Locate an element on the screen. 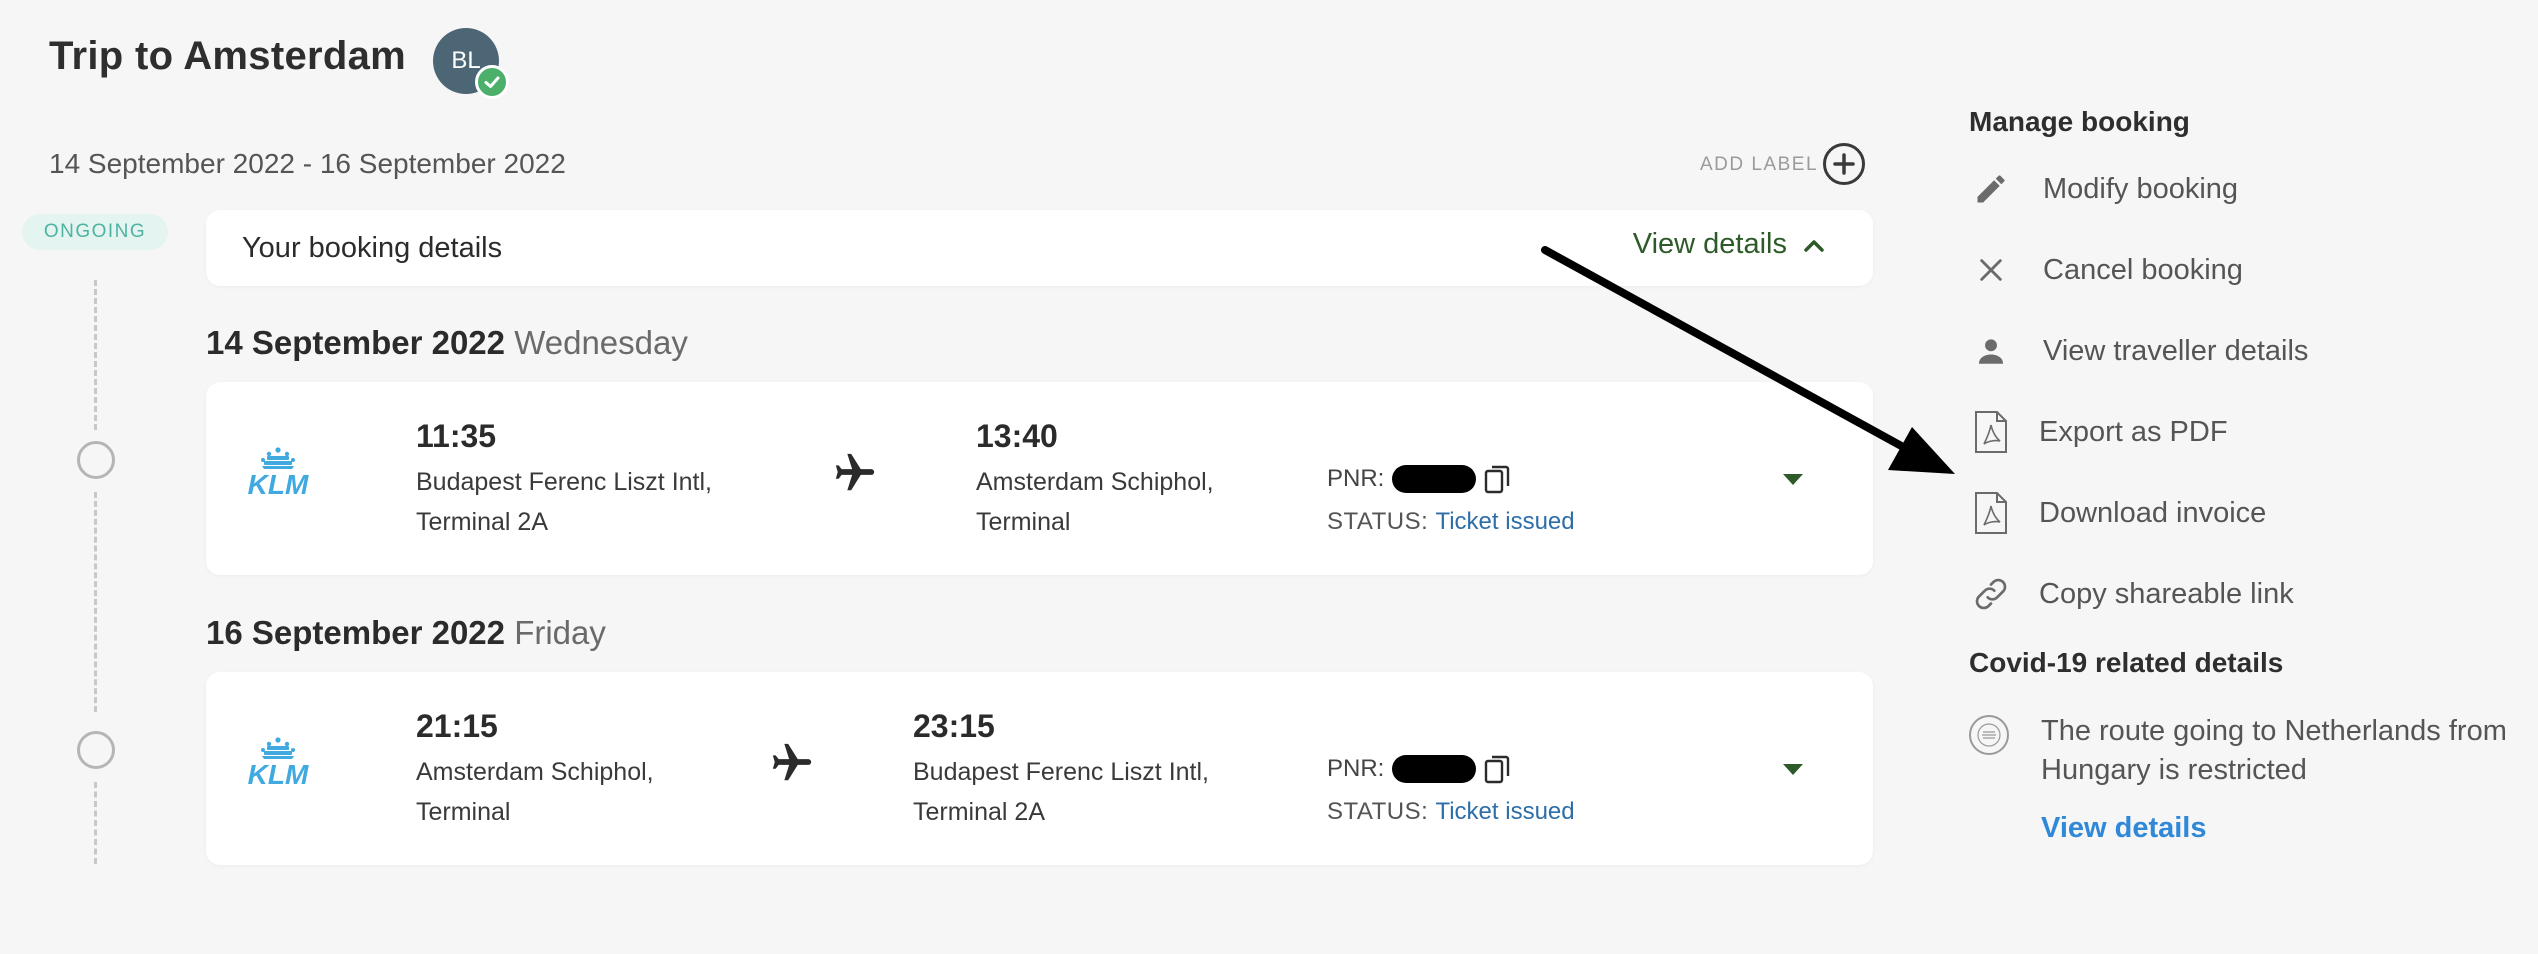  link-icon is located at coordinates (1991, 594).